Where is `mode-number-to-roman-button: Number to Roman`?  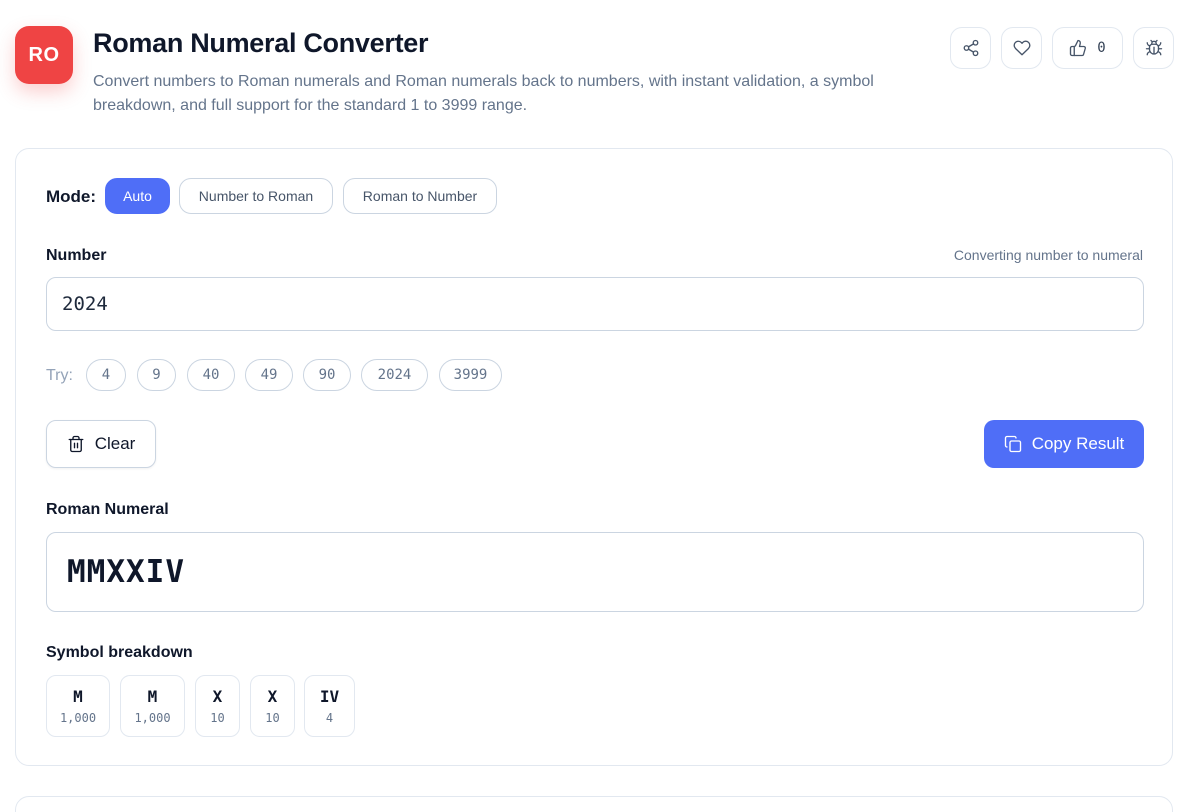
mode-number-to-roman-button: Number to Roman is located at coordinates (256, 196).